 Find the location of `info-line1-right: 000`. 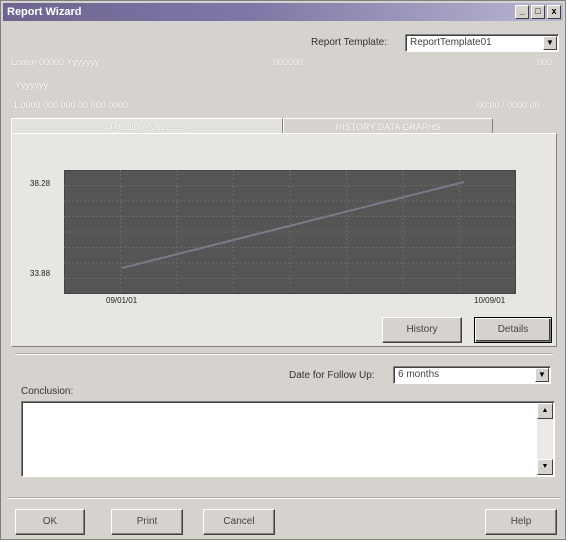

info-line1-right: 000 is located at coordinates (545, 62).